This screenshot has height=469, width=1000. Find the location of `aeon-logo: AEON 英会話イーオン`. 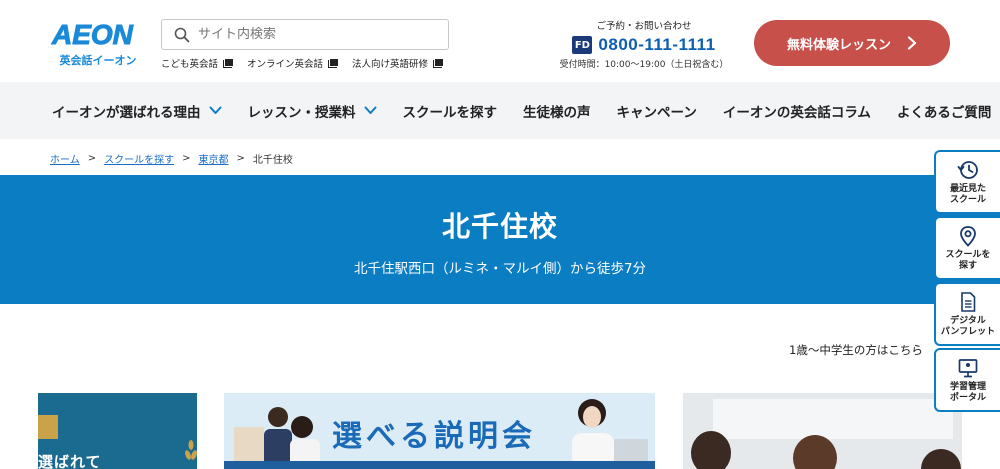

aeon-logo: AEON 英会話イーオン is located at coordinates (100, 43).